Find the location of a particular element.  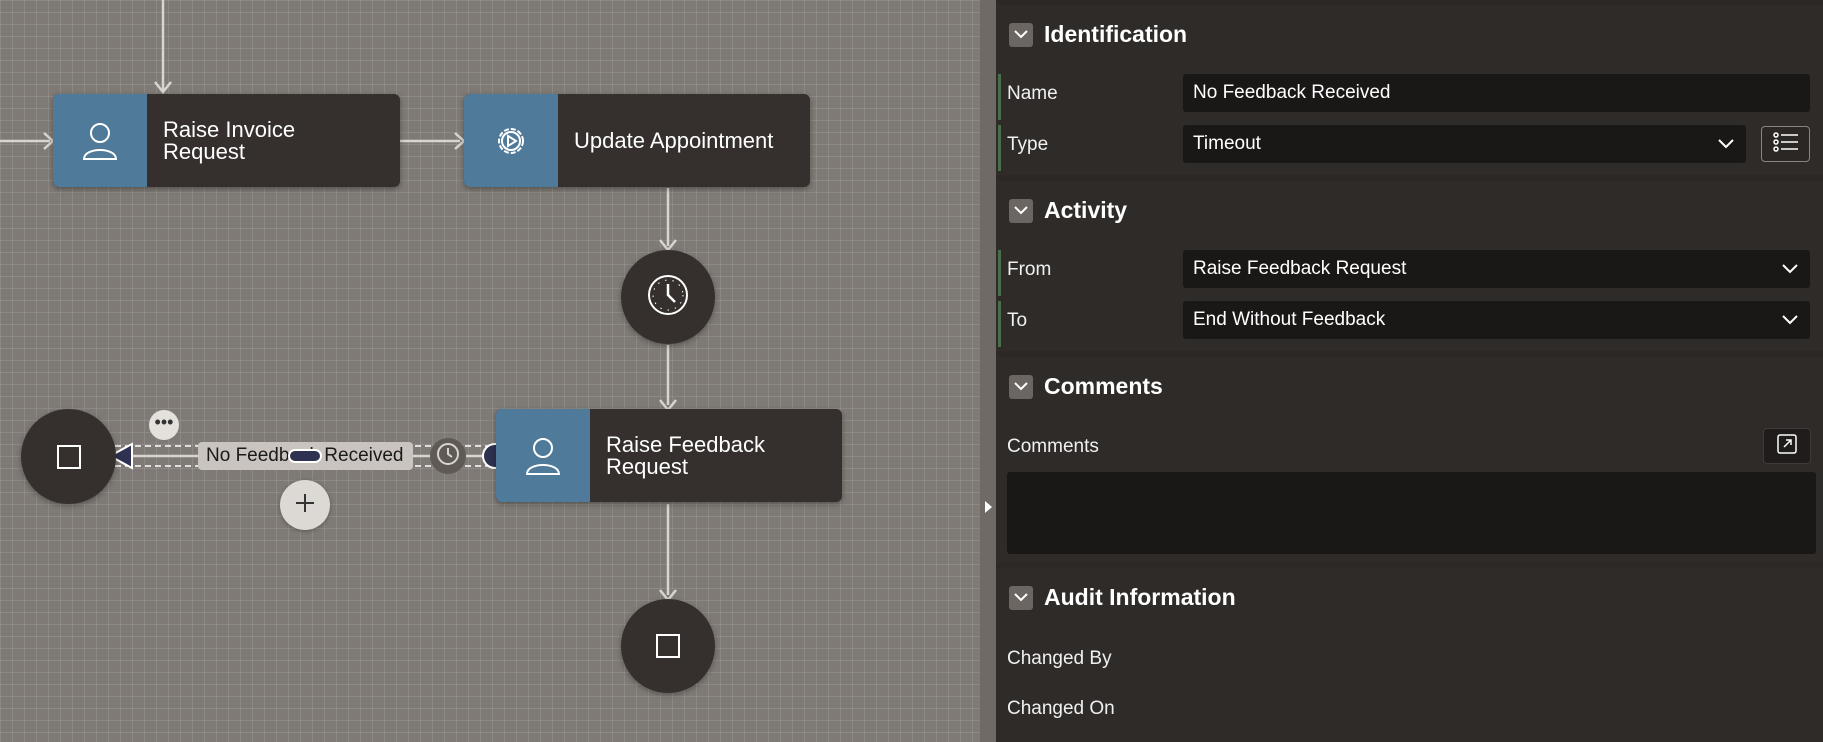

end-event-without-feedback is located at coordinates (68, 456).